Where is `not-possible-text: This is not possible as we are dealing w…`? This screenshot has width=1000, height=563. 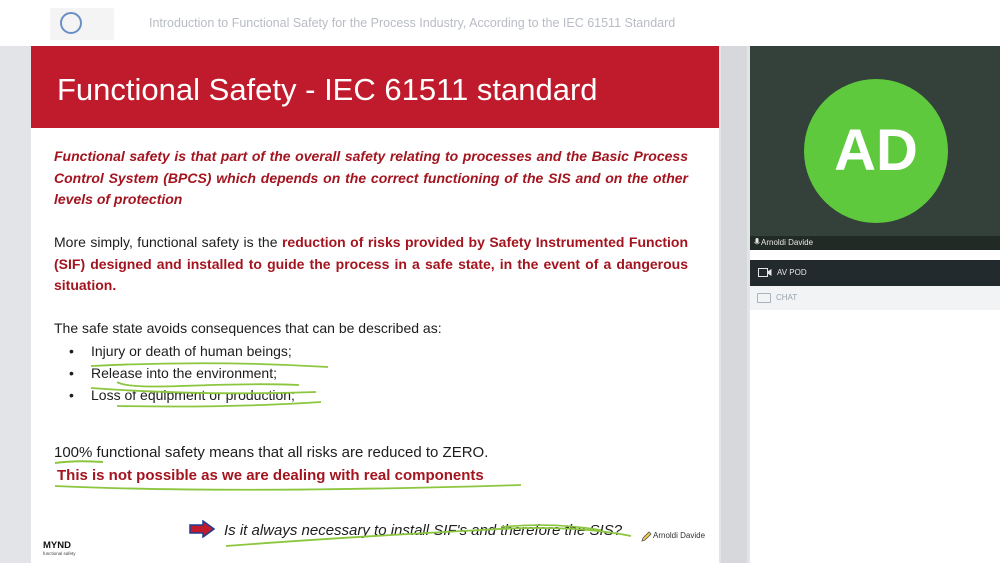
not-possible-text: This is not possible as we are dealing w… is located at coordinates (270, 475).